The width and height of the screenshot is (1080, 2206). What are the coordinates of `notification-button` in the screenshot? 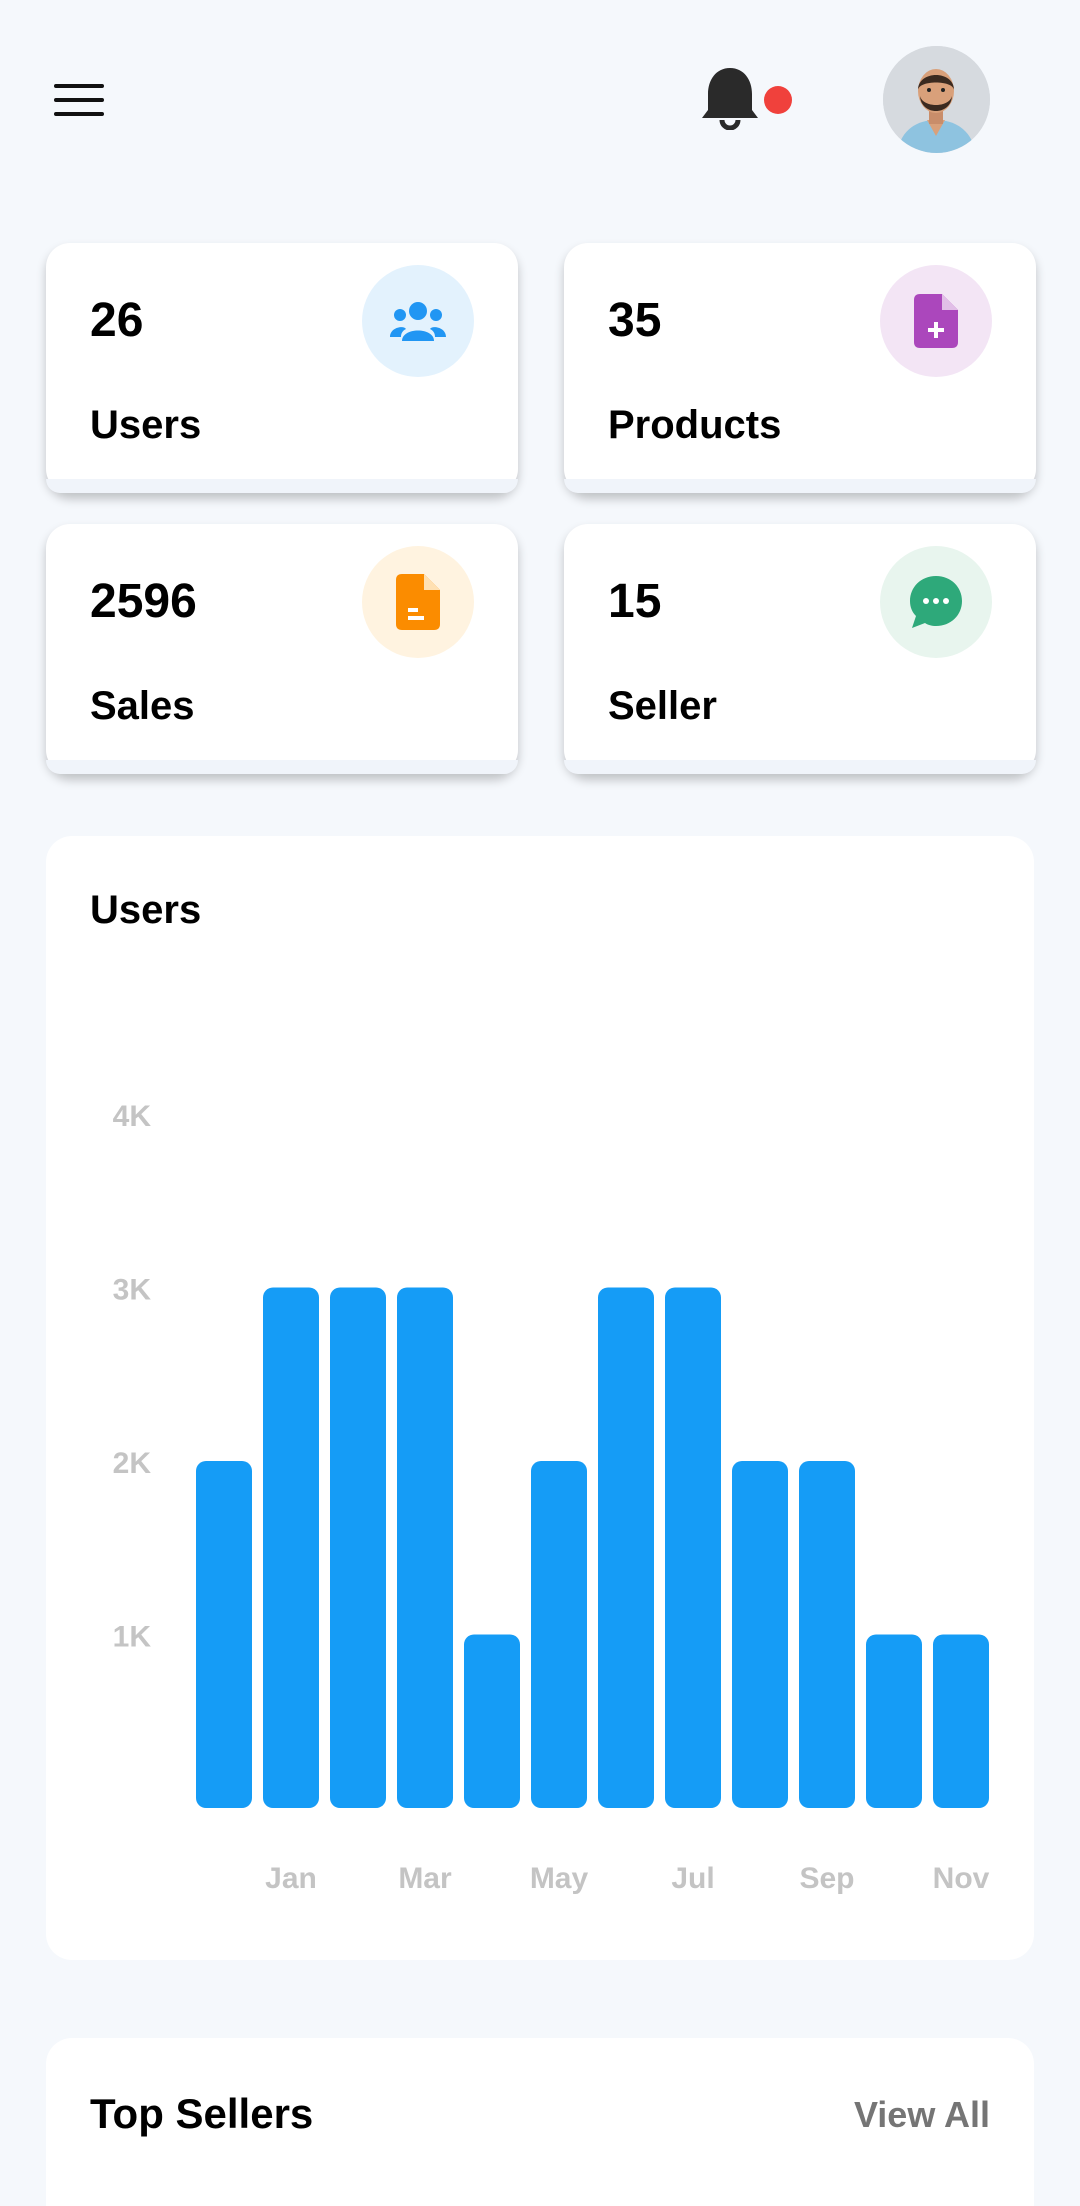 It's located at (750, 101).